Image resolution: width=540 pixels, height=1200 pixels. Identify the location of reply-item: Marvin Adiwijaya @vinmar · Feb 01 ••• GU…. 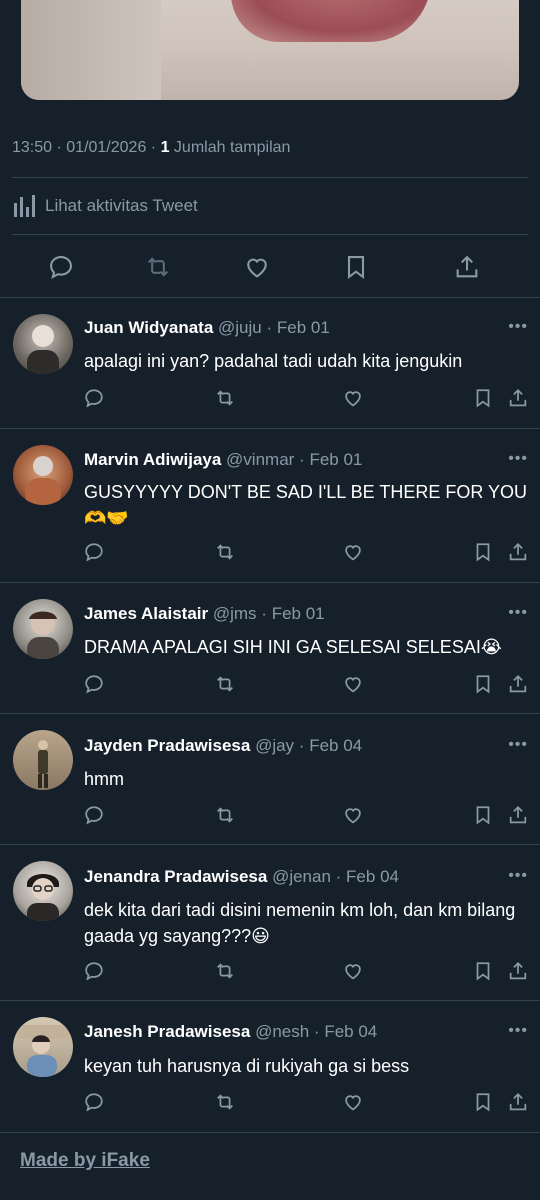
(270, 505).